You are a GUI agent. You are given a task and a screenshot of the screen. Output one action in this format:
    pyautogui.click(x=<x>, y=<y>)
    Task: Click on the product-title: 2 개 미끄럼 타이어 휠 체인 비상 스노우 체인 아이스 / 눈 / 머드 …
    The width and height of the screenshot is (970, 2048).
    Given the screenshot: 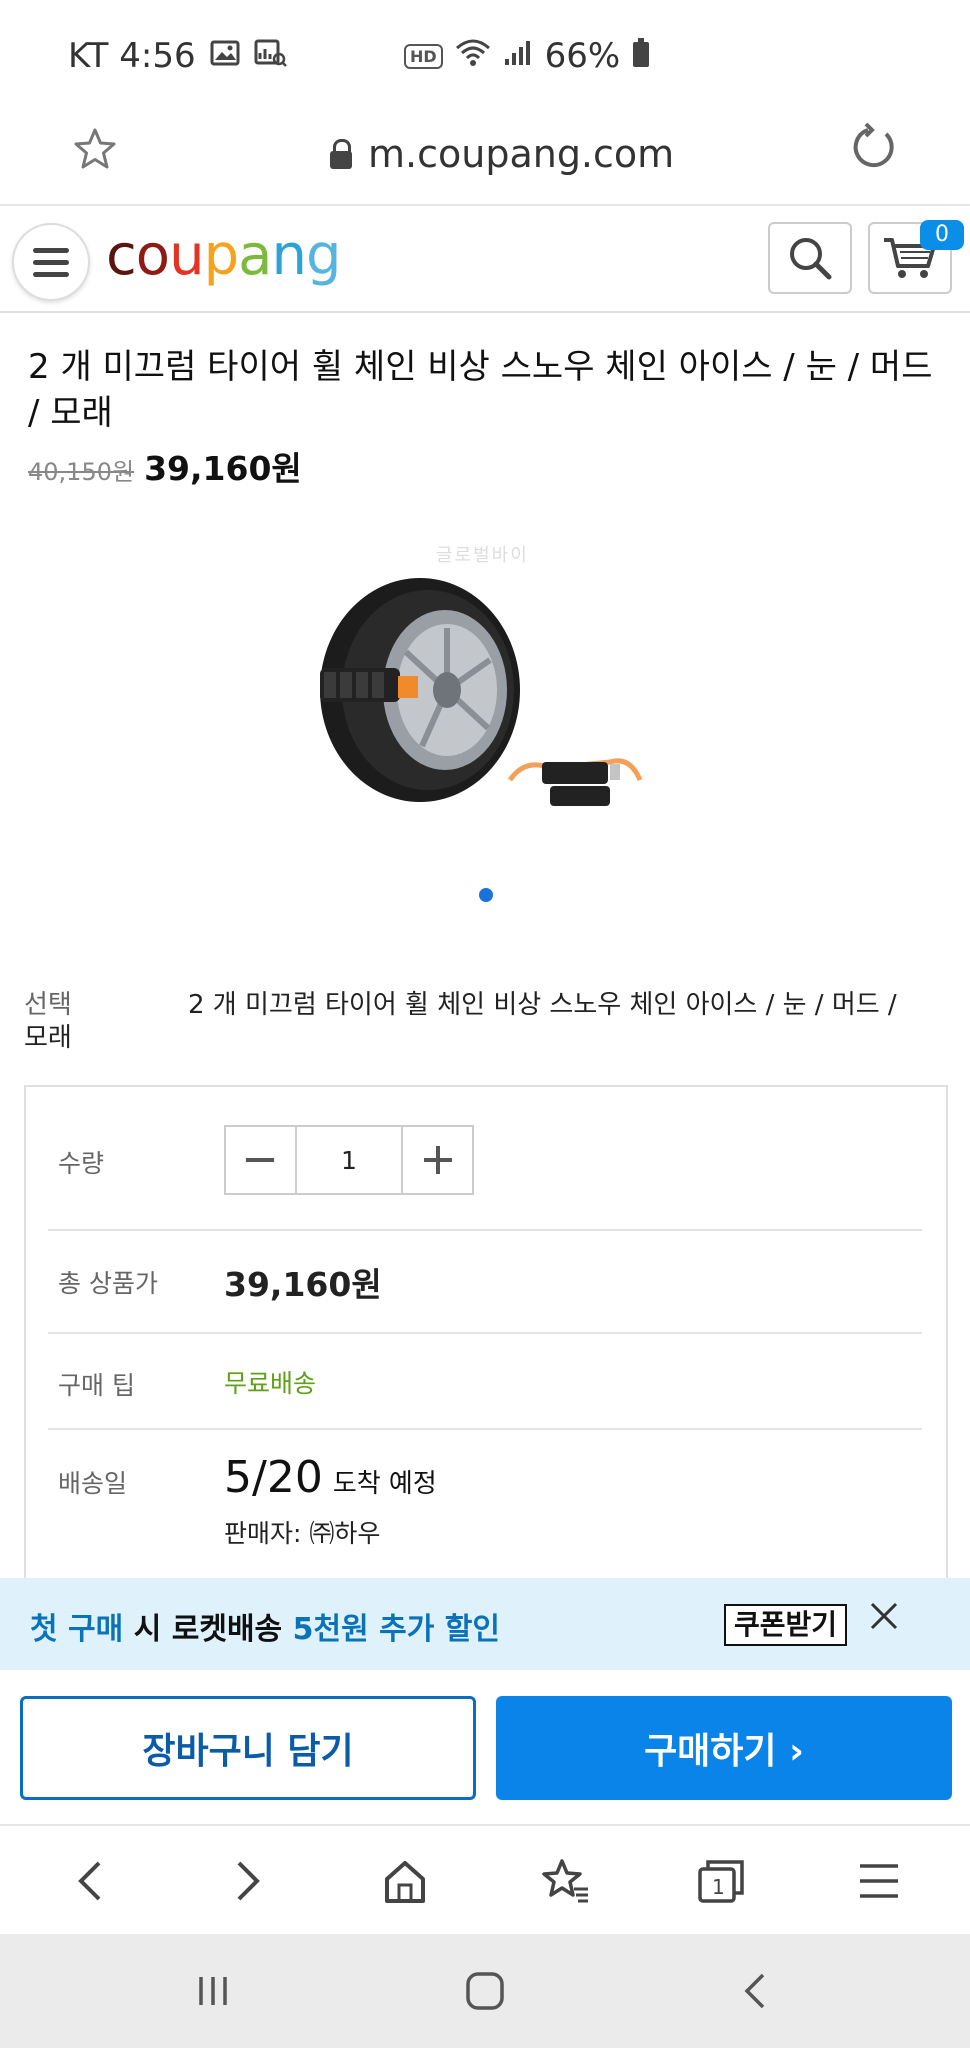 What is the action you would take?
    pyautogui.click(x=480, y=390)
    